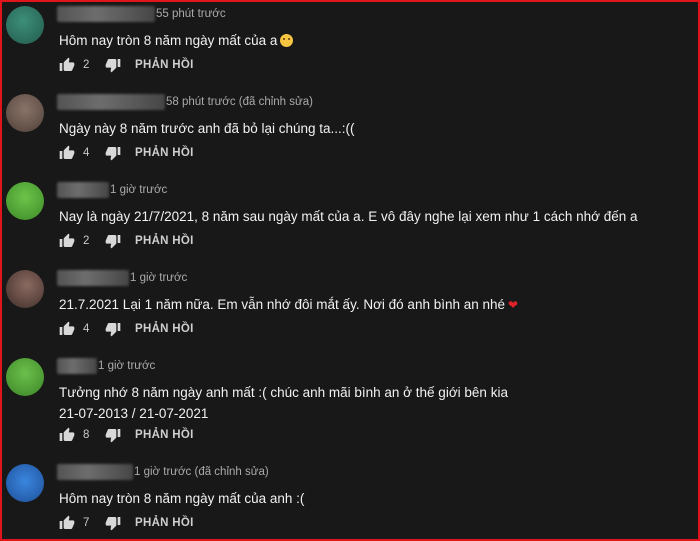  Describe the element at coordinates (201, 472) in the screenshot. I see `comment-time: 1 giờ trước (đã chỉnh sửa)` at that location.